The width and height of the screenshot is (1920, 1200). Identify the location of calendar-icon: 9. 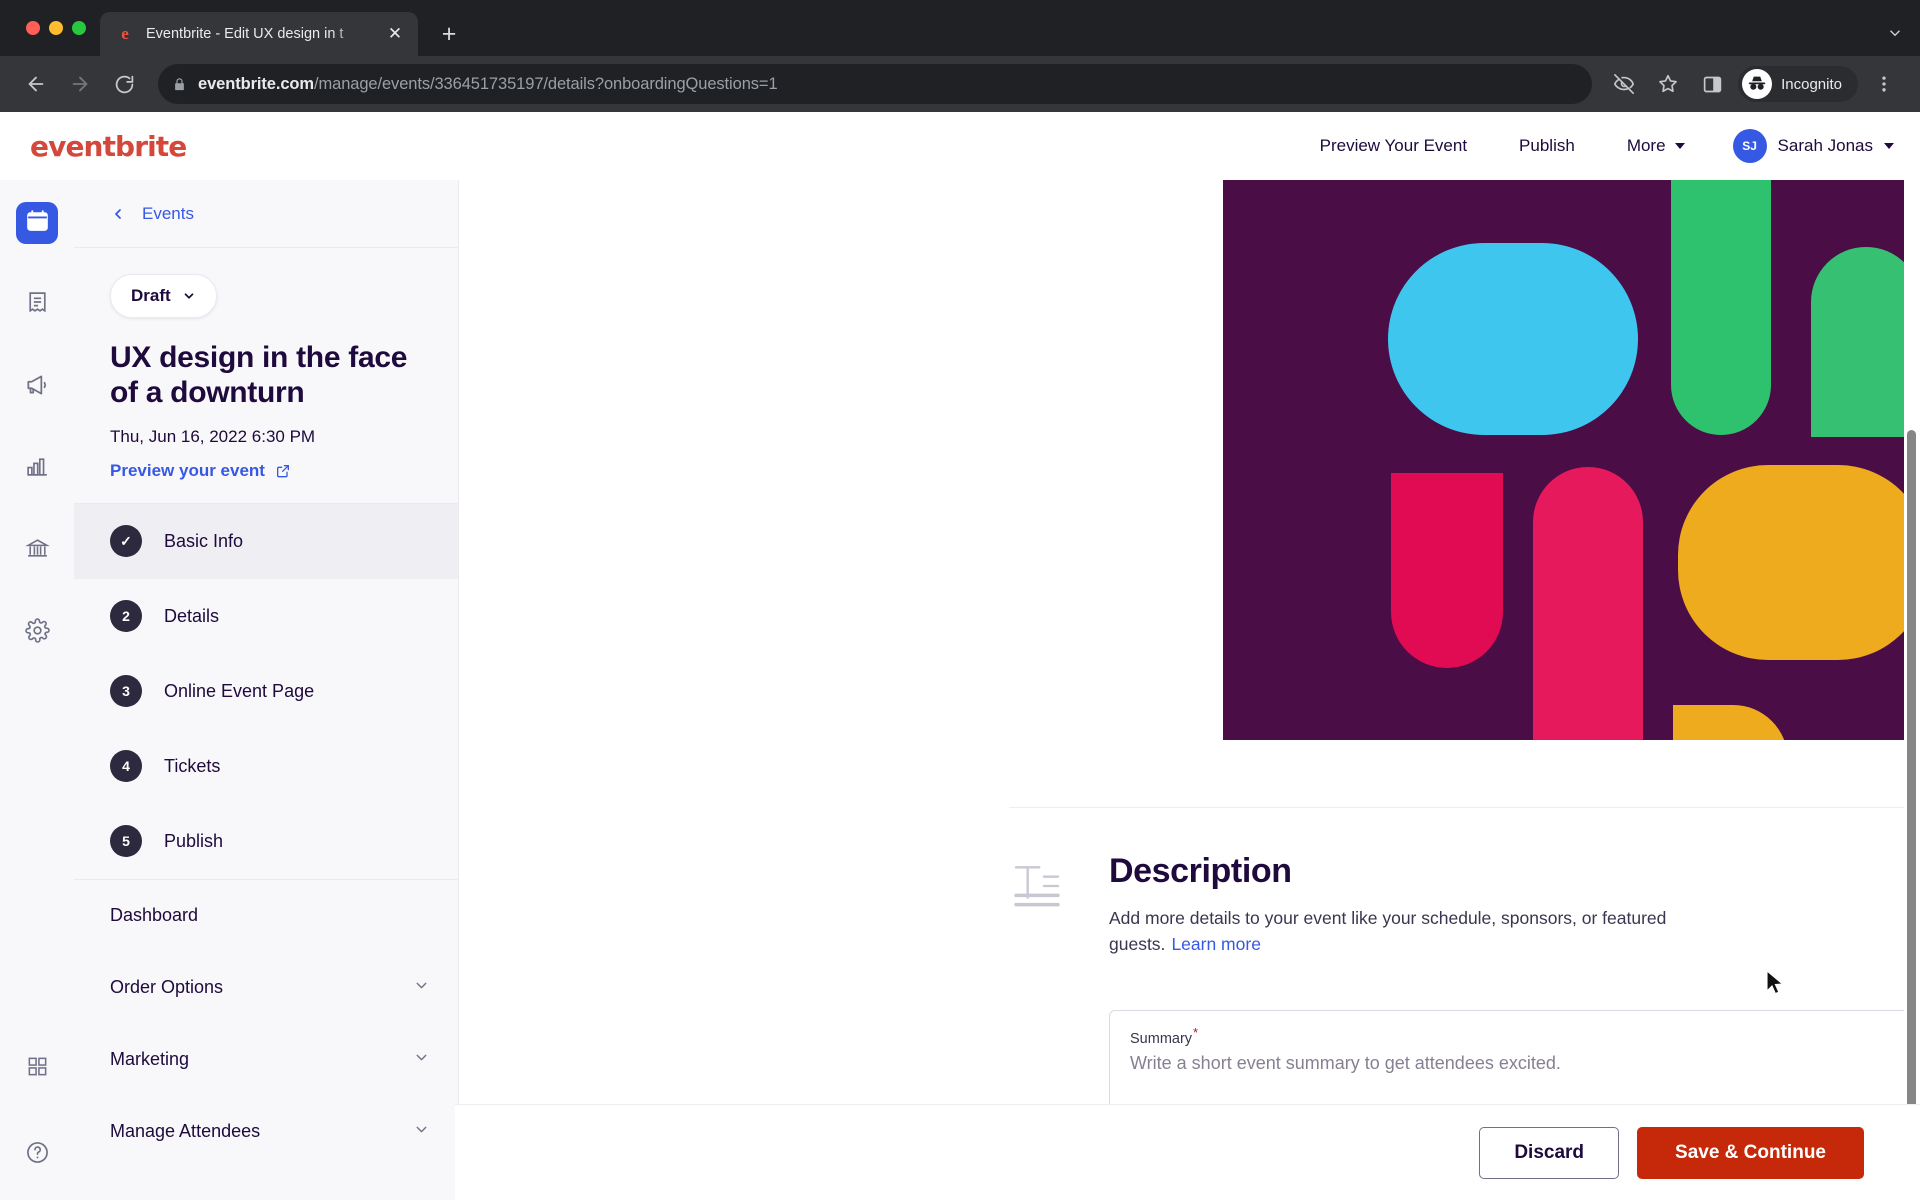
(37, 223).